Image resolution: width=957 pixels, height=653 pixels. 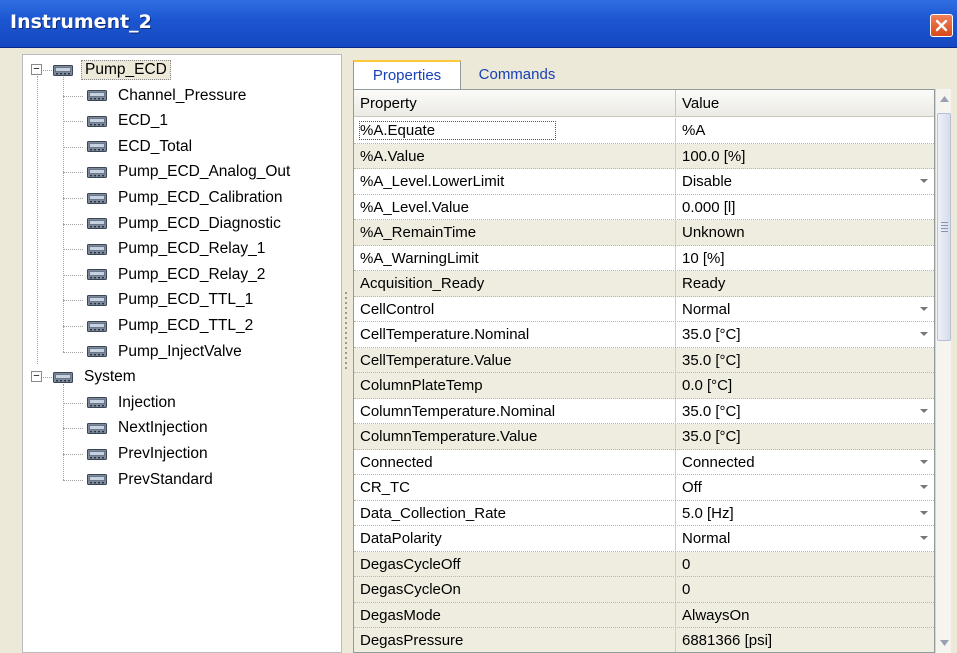 I want to click on scrollbar-thumb, so click(x=944, y=227).